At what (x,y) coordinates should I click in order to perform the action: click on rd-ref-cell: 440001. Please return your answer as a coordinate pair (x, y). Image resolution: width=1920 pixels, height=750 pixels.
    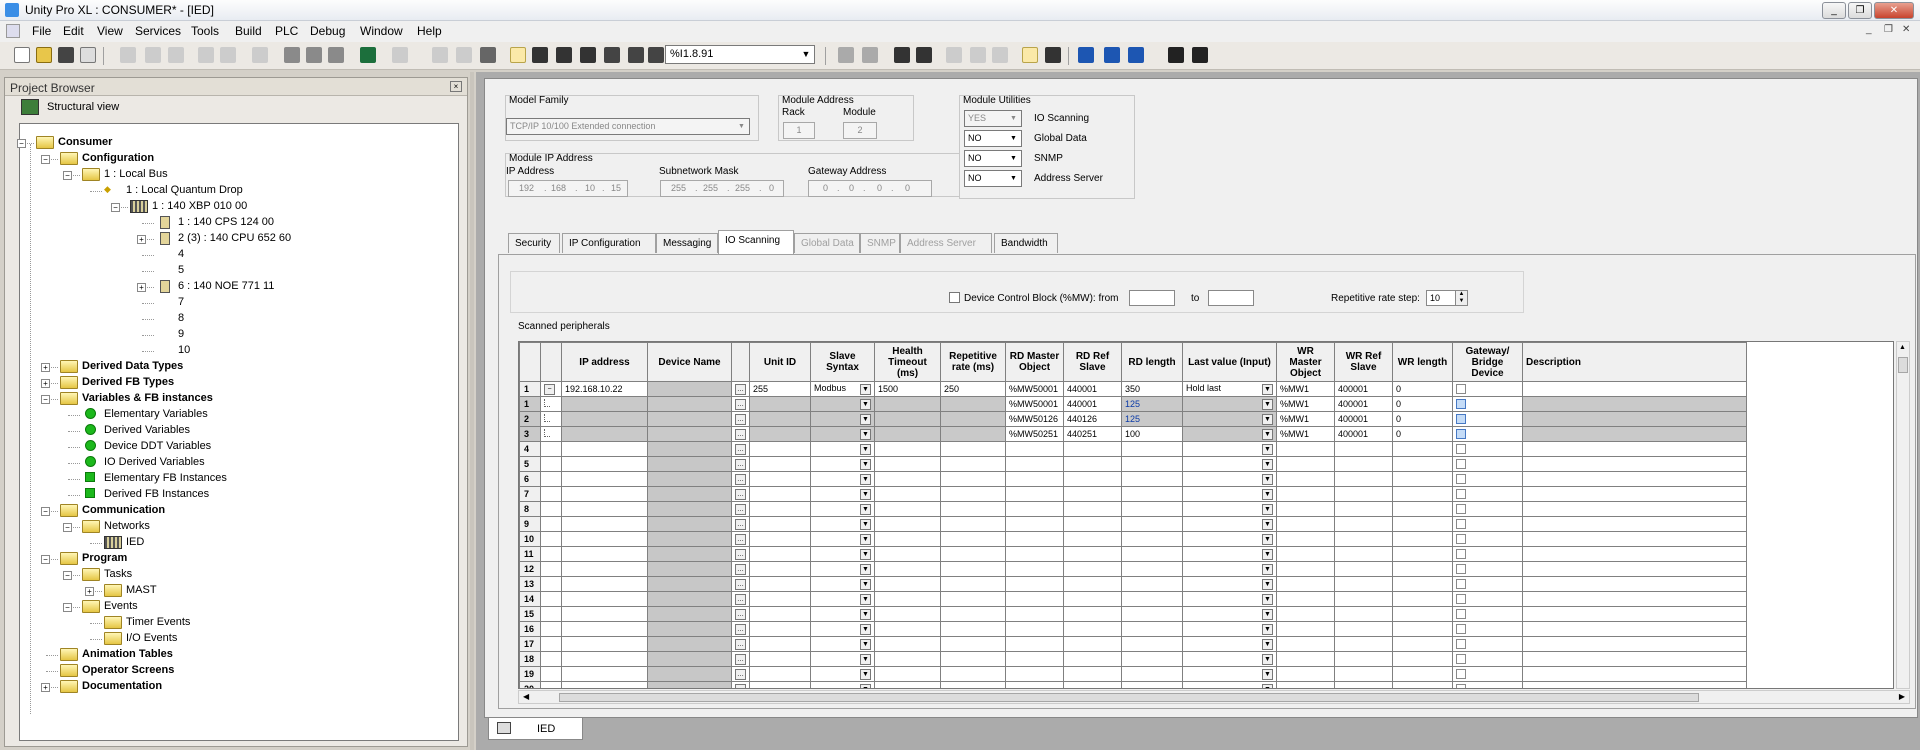
    Looking at the image, I should click on (1092, 404).